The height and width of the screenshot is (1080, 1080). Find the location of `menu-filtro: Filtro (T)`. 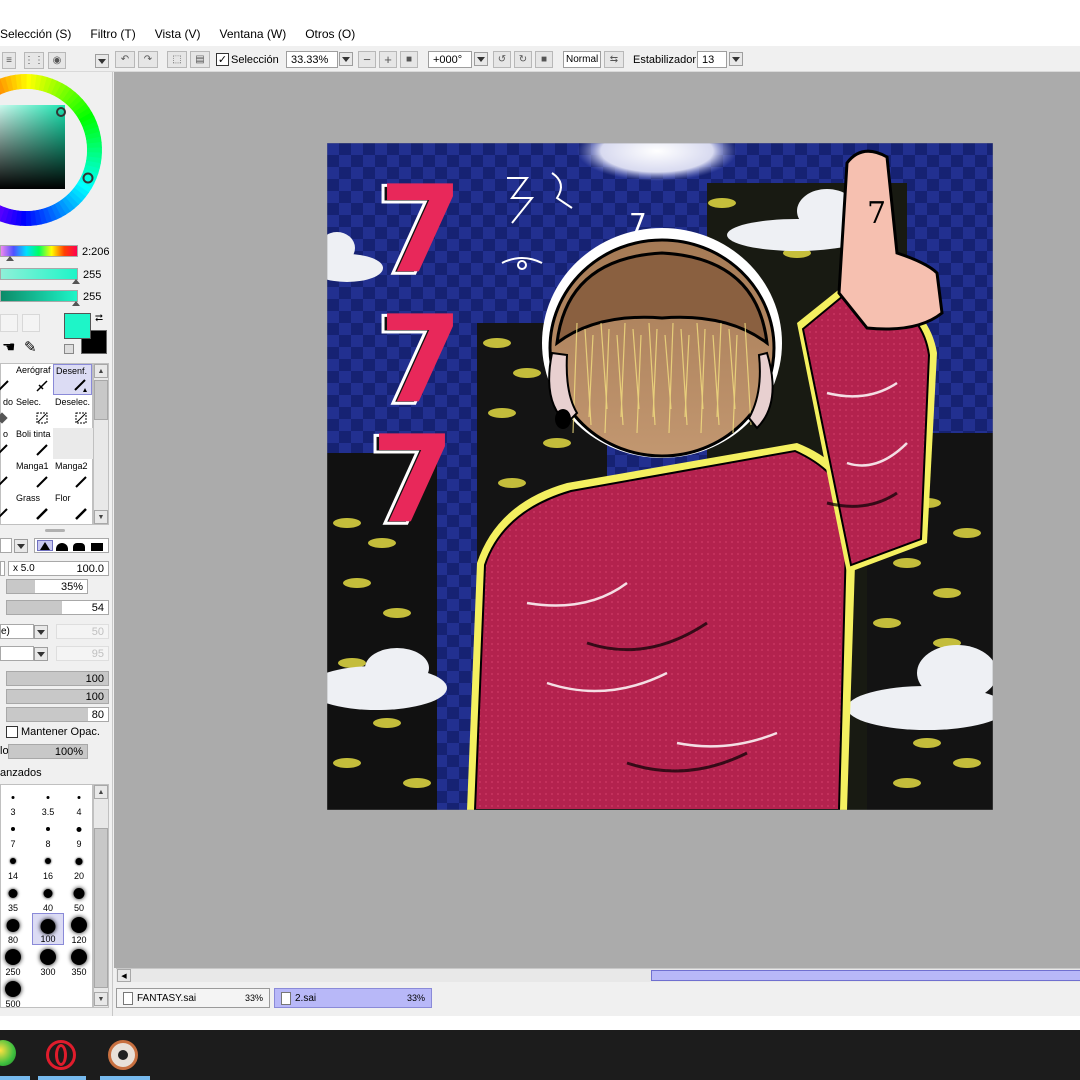

menu-filtro: Filtro (T) is located at coordinates (114, 34).